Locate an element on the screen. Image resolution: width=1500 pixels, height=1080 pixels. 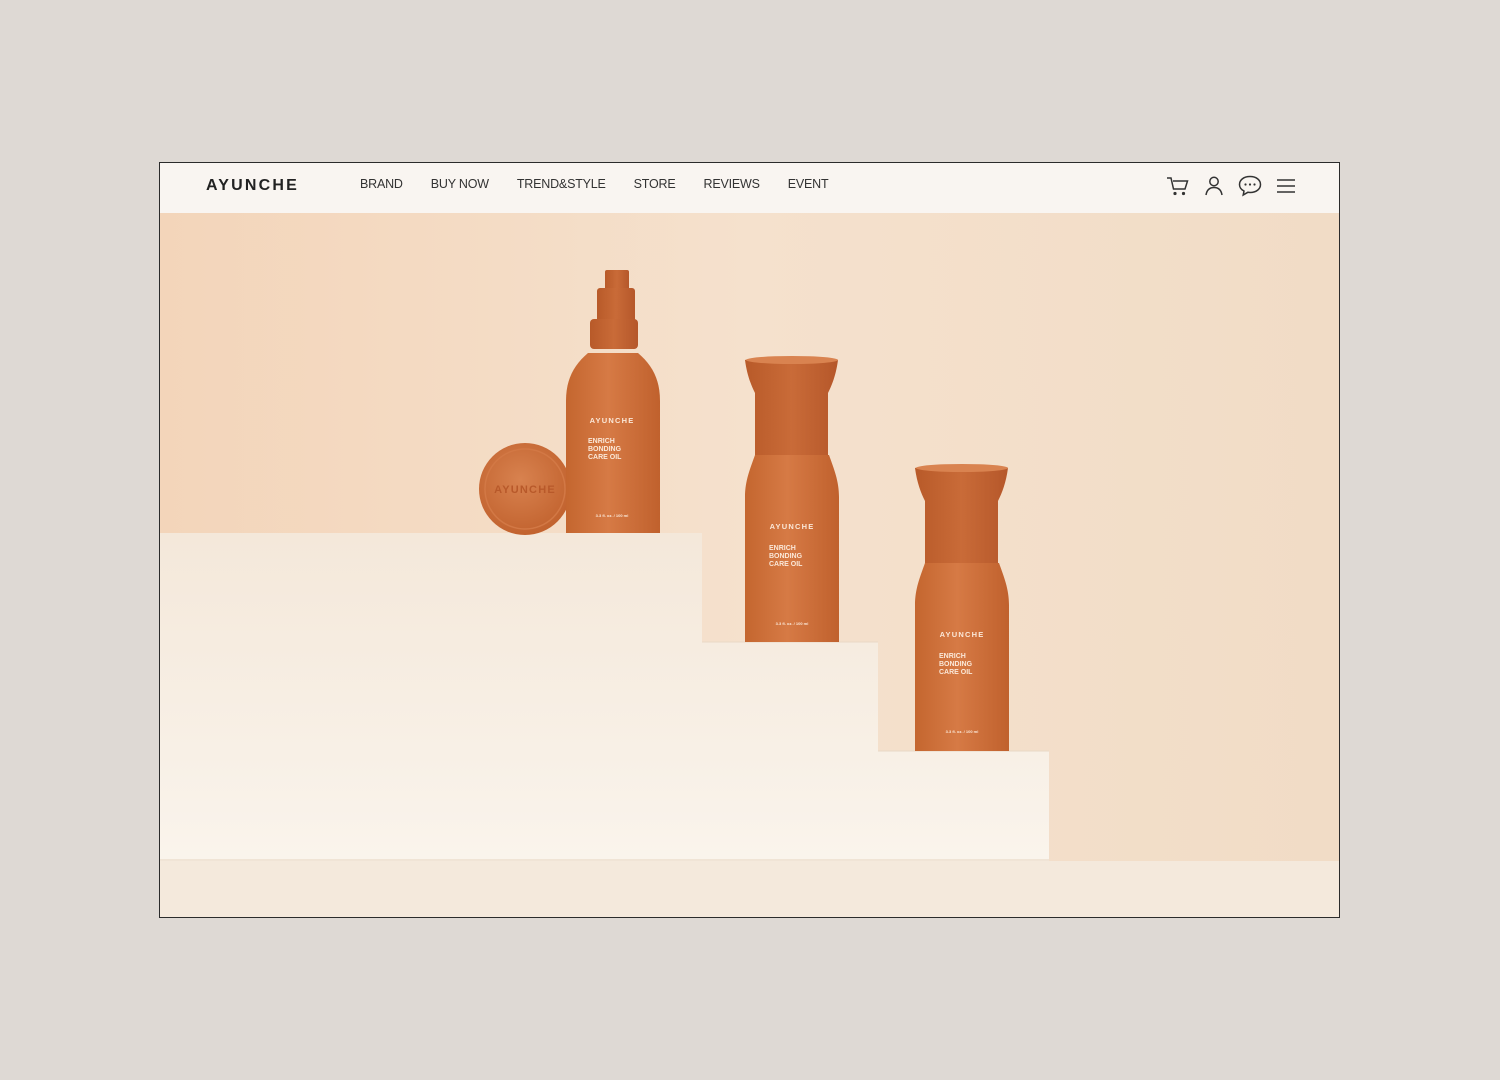
nav-item-trend-style: TREND&STYLE is located at coordinates (561, 184).